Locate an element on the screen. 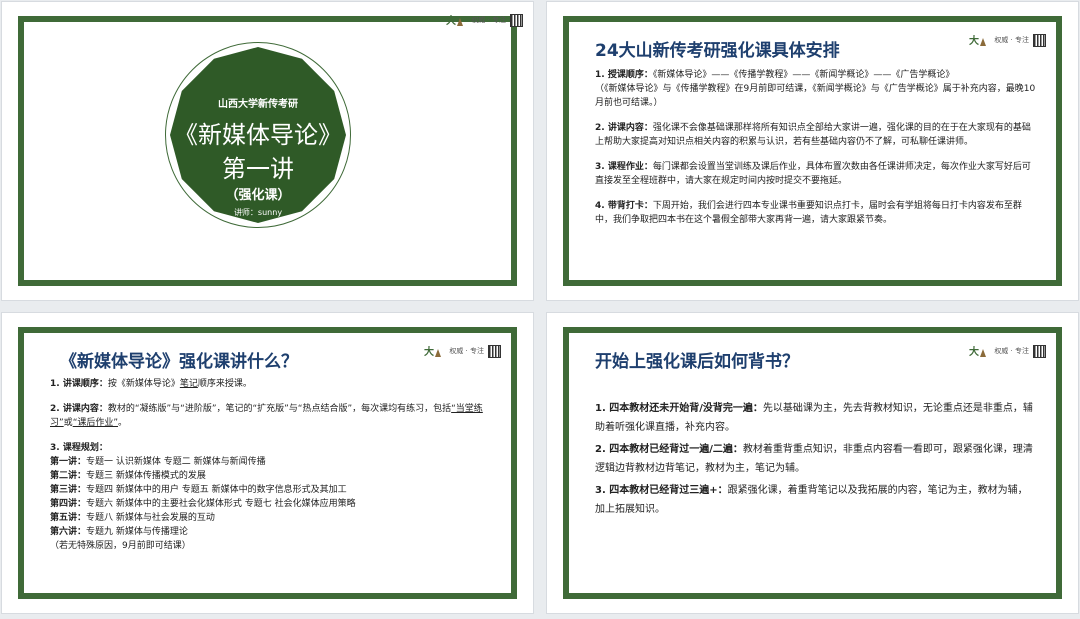  schedule-row: 第二讲：专题三 新媒体传播模式的发展 is located at coordinates (270, 476).